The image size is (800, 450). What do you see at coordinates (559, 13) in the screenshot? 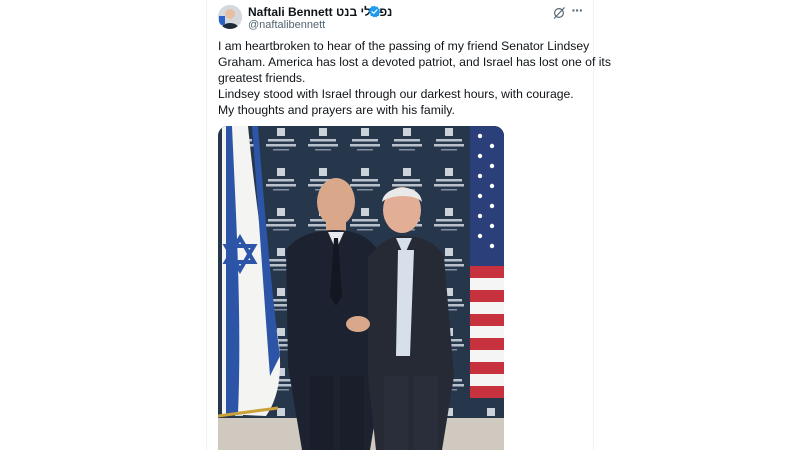
I see `grok-icon` at bounding box center [559, 13].